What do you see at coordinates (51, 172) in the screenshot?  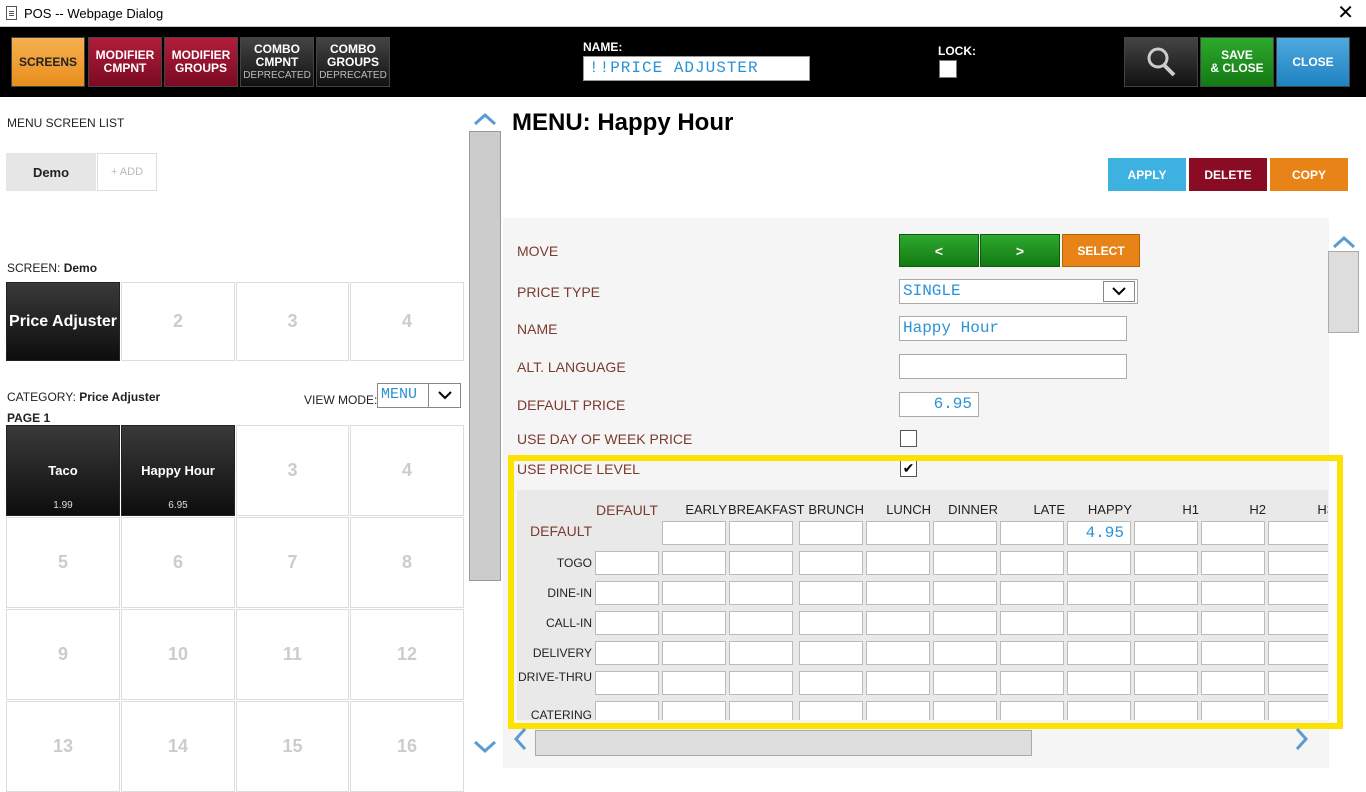 I see `screen-tab-demo: Demo` at bounding box center [51, 172].